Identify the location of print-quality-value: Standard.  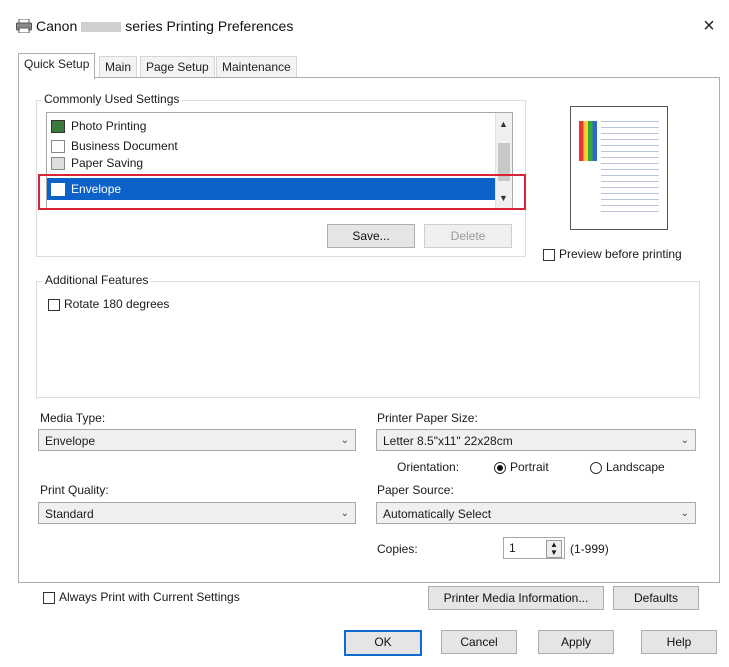
(69, 514).